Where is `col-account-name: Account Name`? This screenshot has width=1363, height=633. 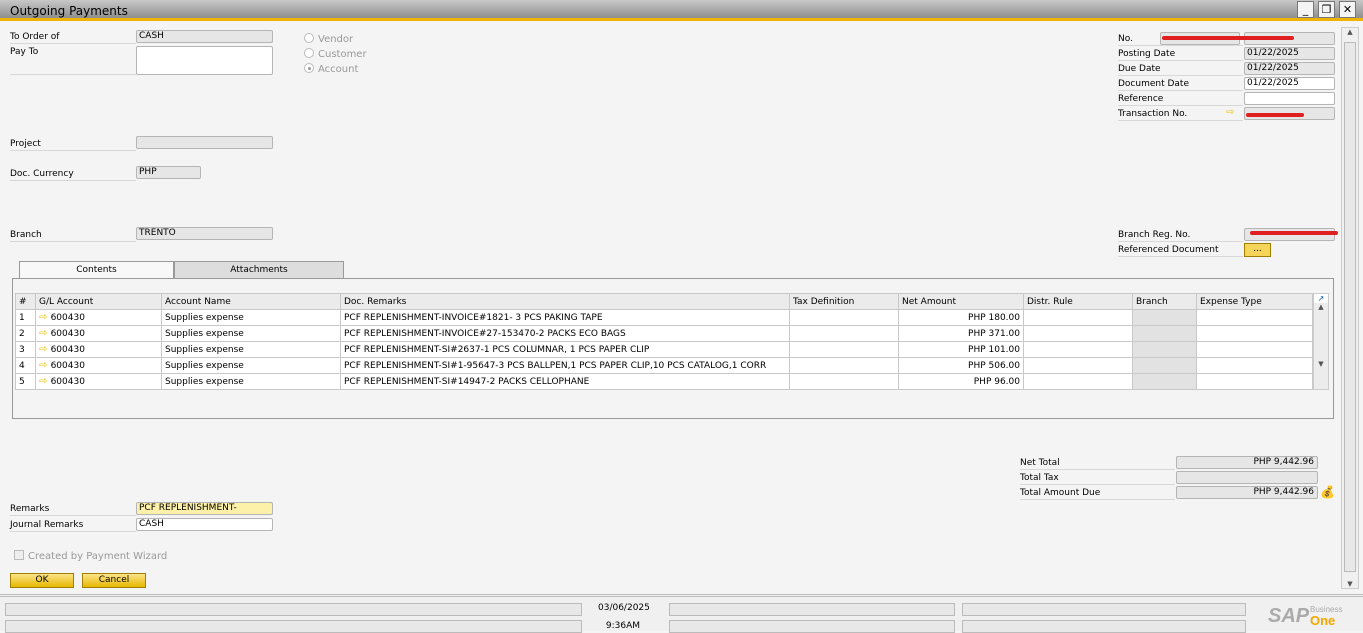
col-account-name: Account Name is located at coordinates (251, 301).